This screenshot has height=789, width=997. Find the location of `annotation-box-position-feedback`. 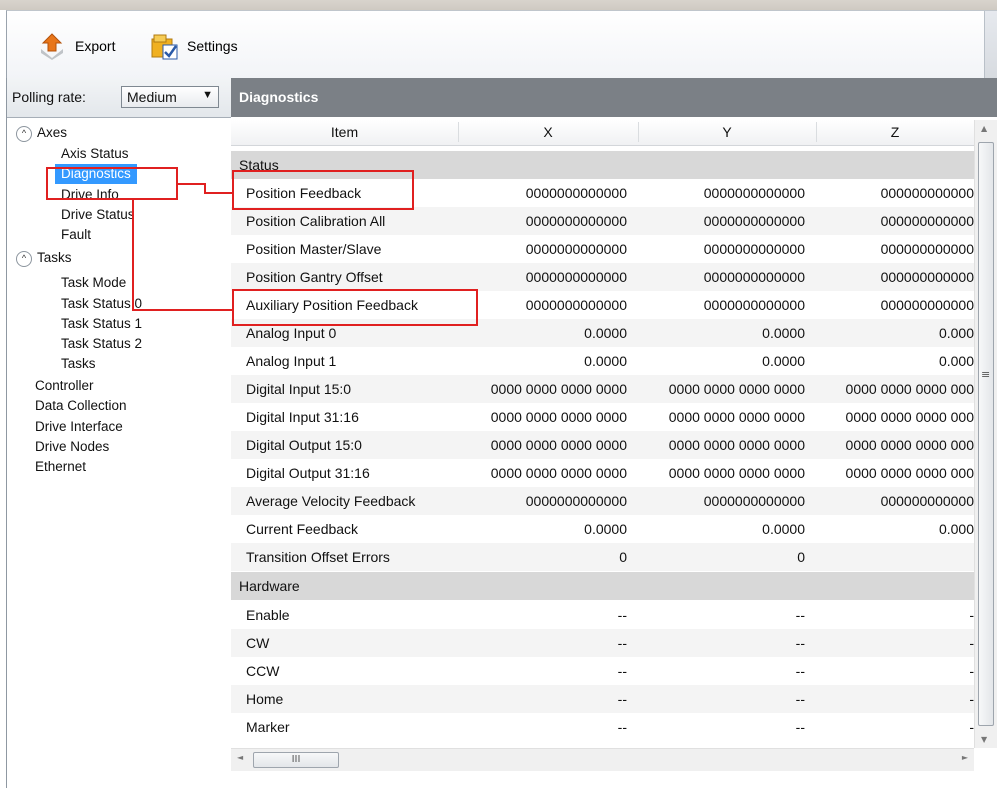

annotation-box-position-feedback is located at coordinates (323, 190).